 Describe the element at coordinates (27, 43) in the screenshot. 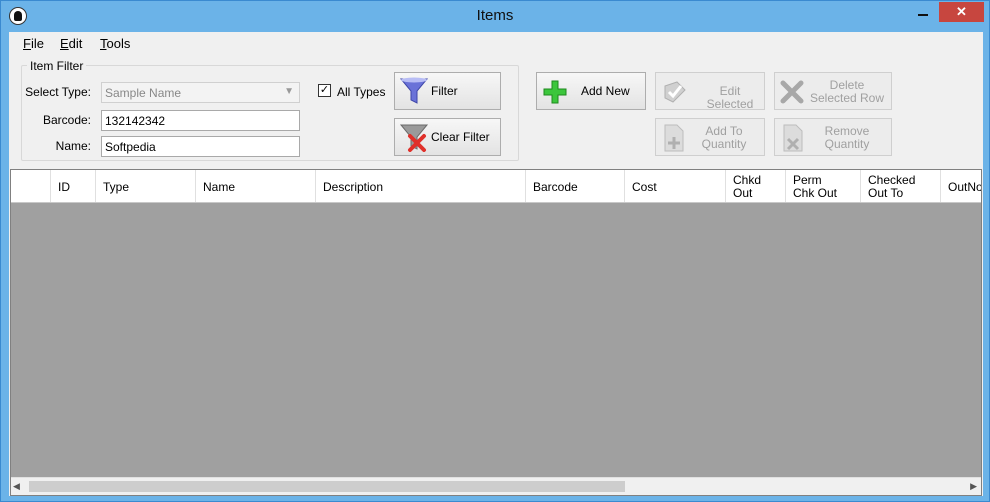

I see `menu-file-mnemonic: F` at that location.